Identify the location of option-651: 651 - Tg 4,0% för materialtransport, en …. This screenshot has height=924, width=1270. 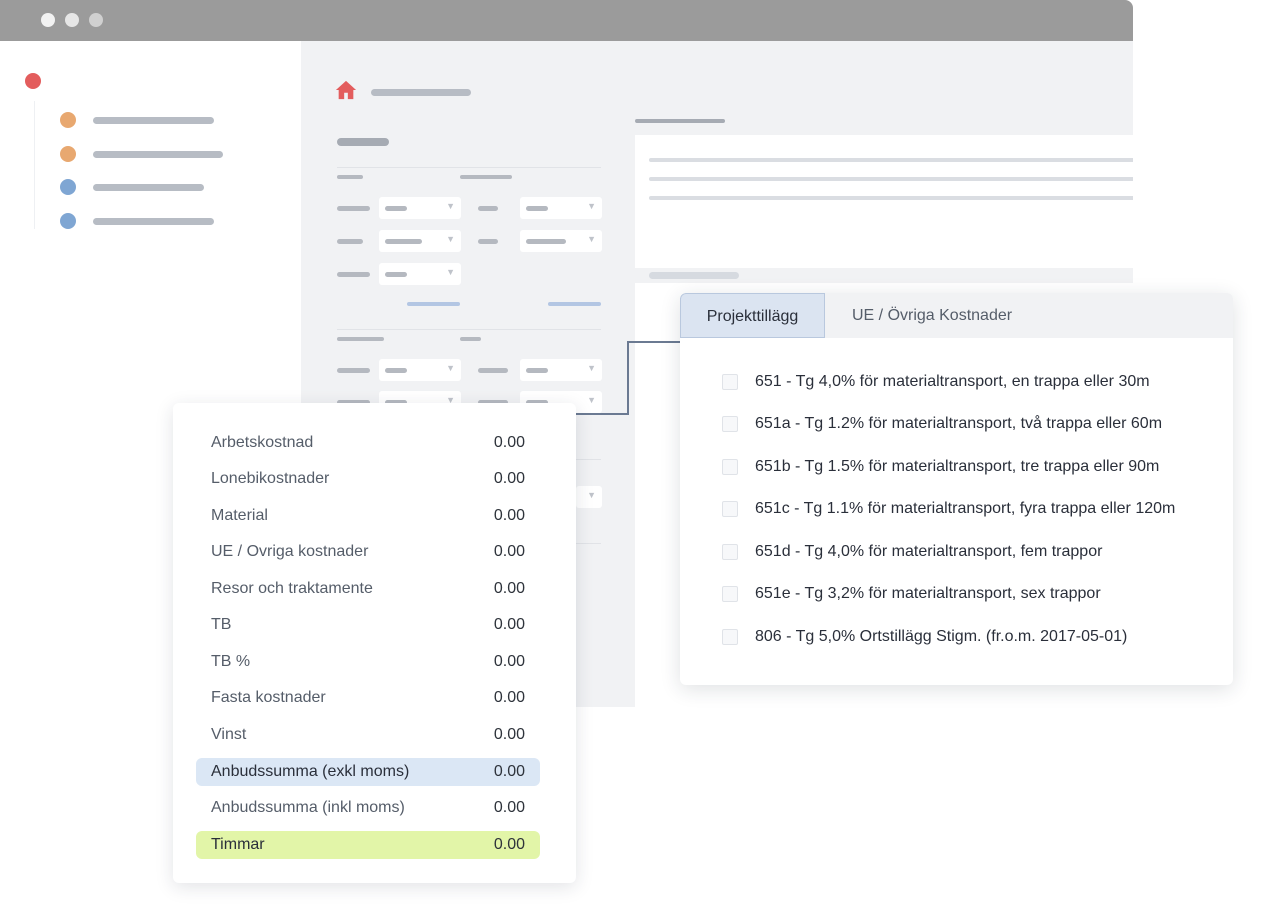
(967, 383).